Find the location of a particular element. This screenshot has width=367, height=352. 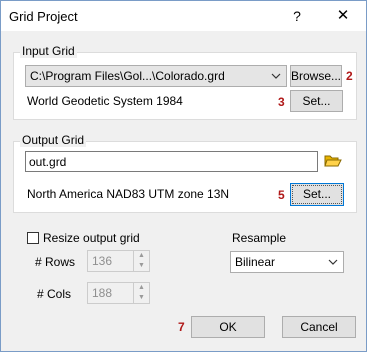

output-file-value: out.grd is located at coordinates (48, 162).